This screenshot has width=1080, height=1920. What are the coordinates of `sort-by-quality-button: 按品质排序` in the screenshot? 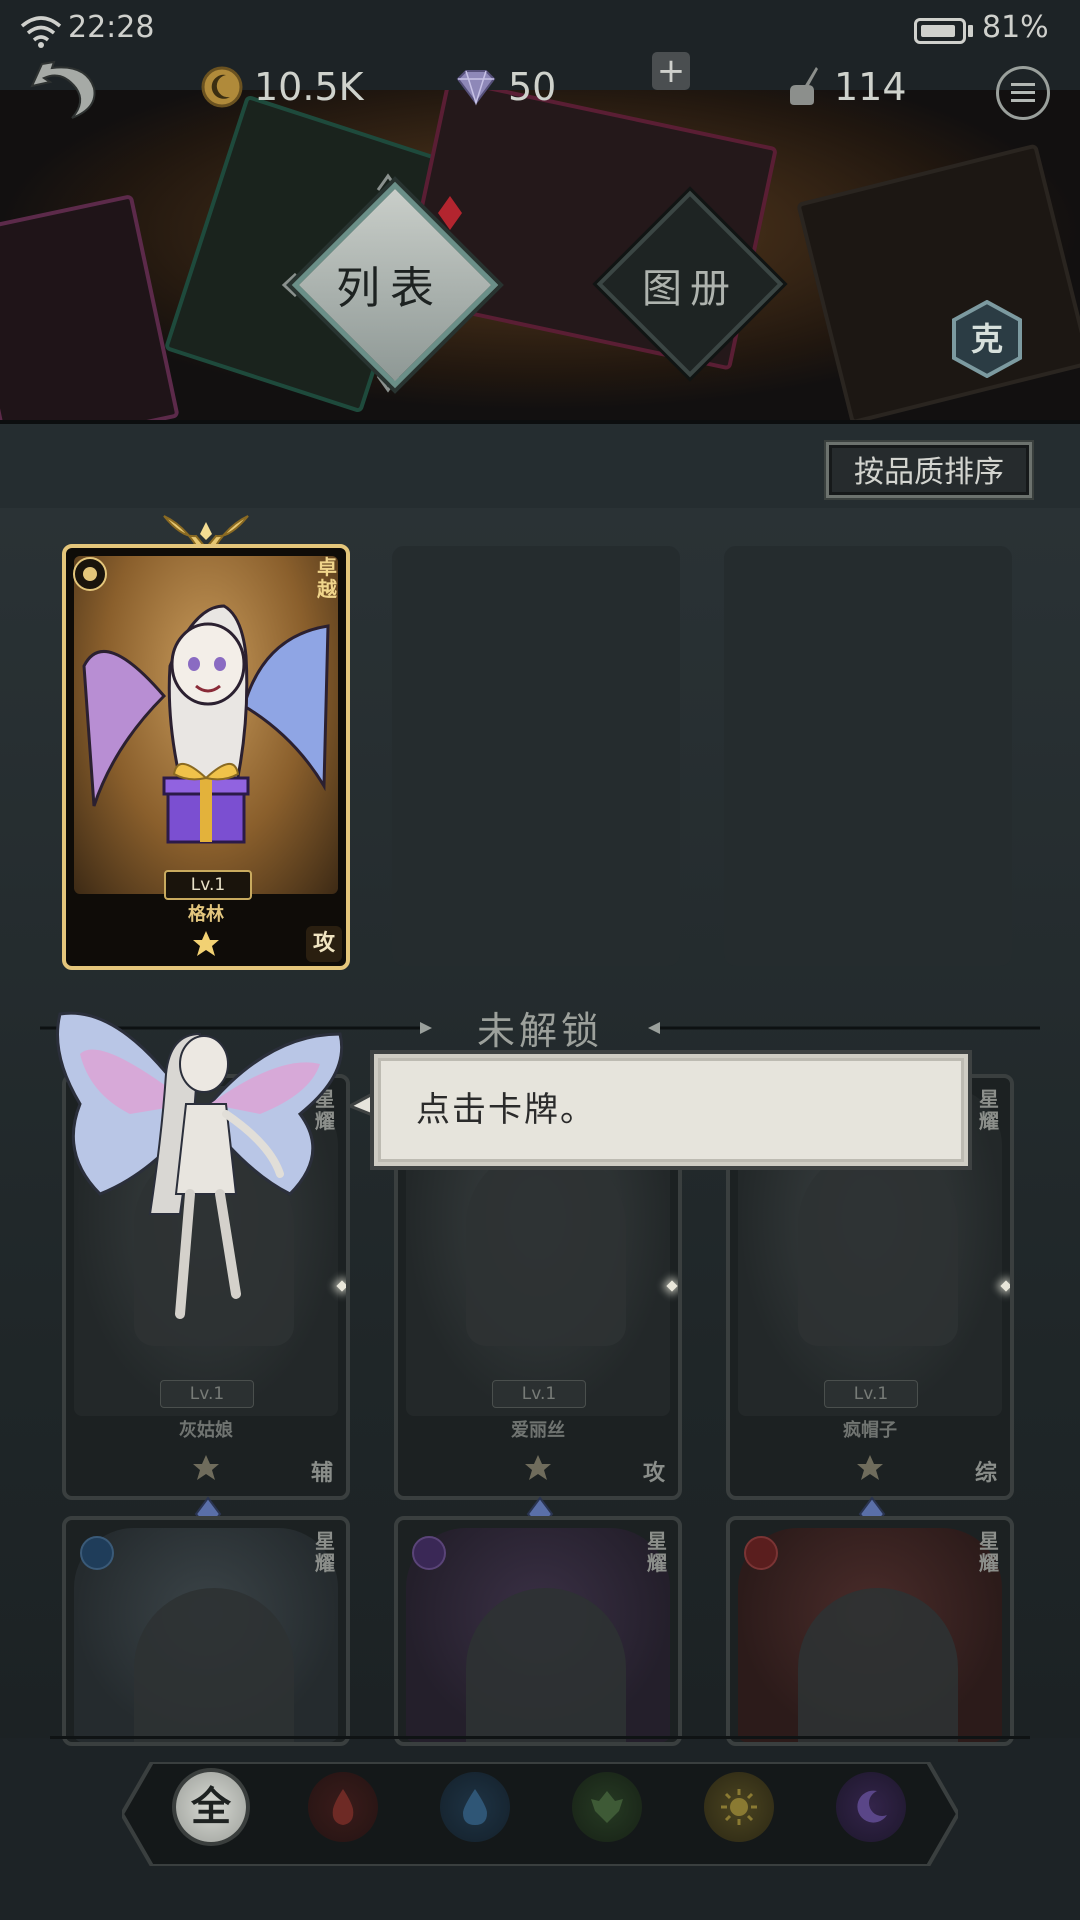 It's located at (929, 470).